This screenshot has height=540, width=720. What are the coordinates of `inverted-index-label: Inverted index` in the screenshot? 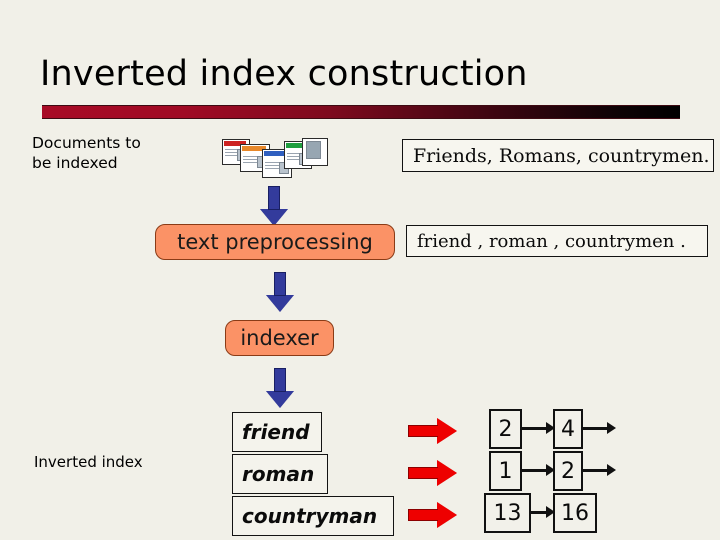 It's located at (88, 462).